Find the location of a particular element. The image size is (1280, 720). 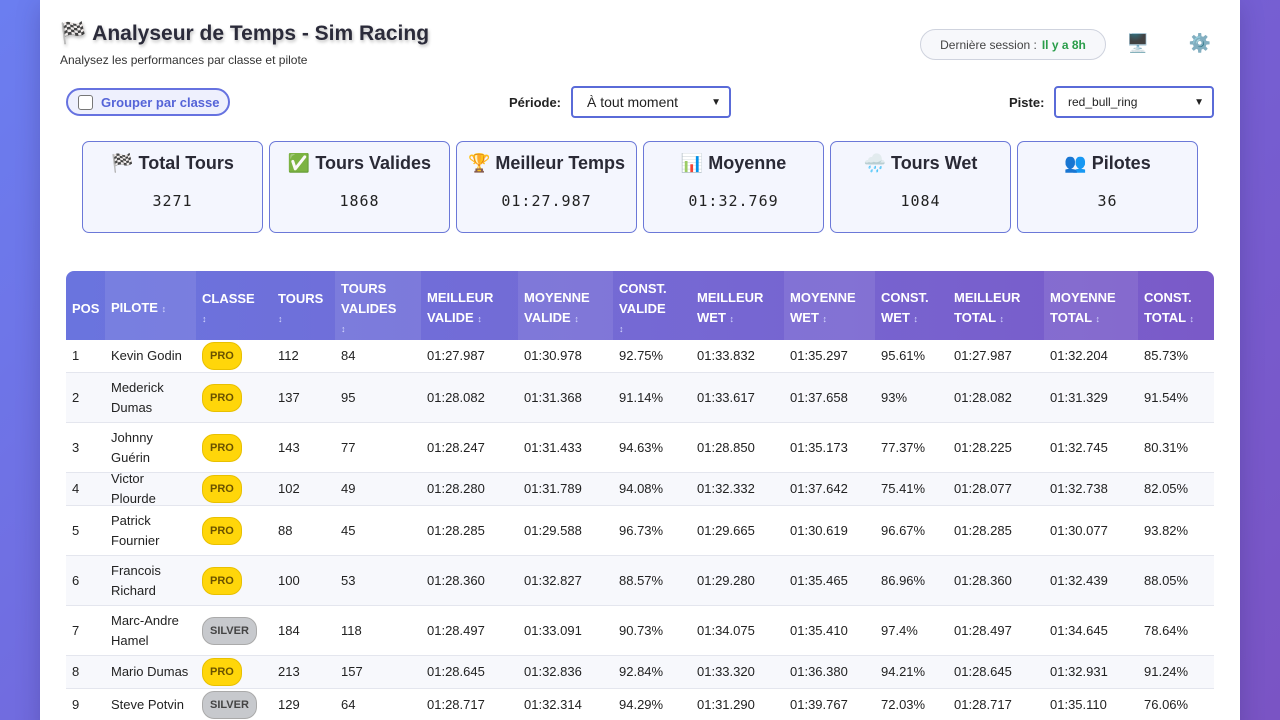

cell-mw: 01:33.832 is located at coordinates (726, 355).